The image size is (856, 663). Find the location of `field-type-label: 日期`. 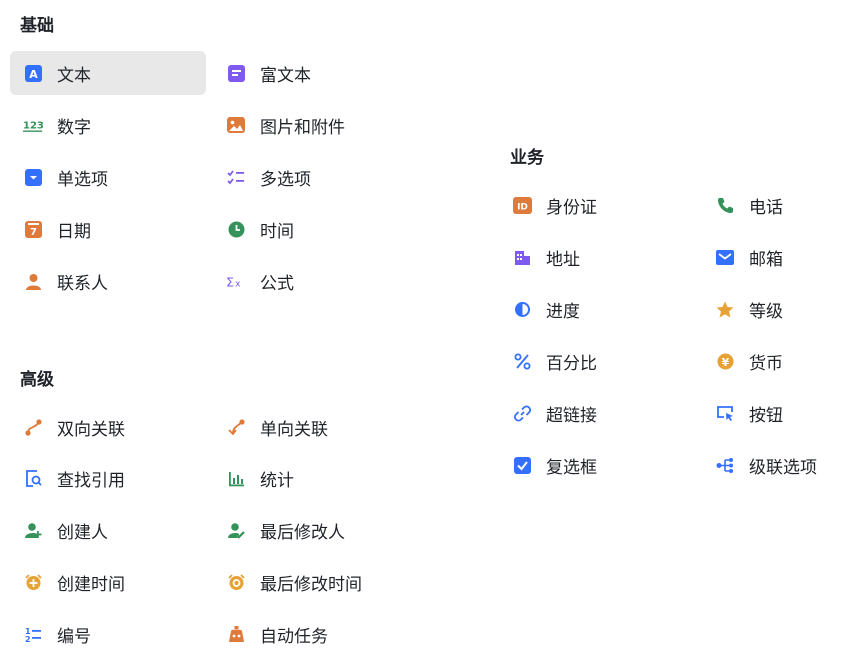

field-type-label: 日期 is located at coordinates (74, 231).